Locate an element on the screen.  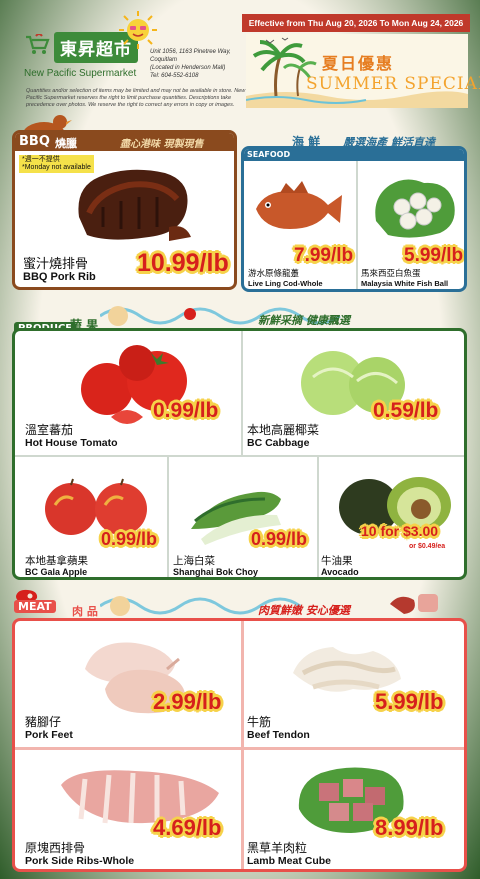
item-name-english: BBQ Pork Rib is located at coordinates (59, 277).